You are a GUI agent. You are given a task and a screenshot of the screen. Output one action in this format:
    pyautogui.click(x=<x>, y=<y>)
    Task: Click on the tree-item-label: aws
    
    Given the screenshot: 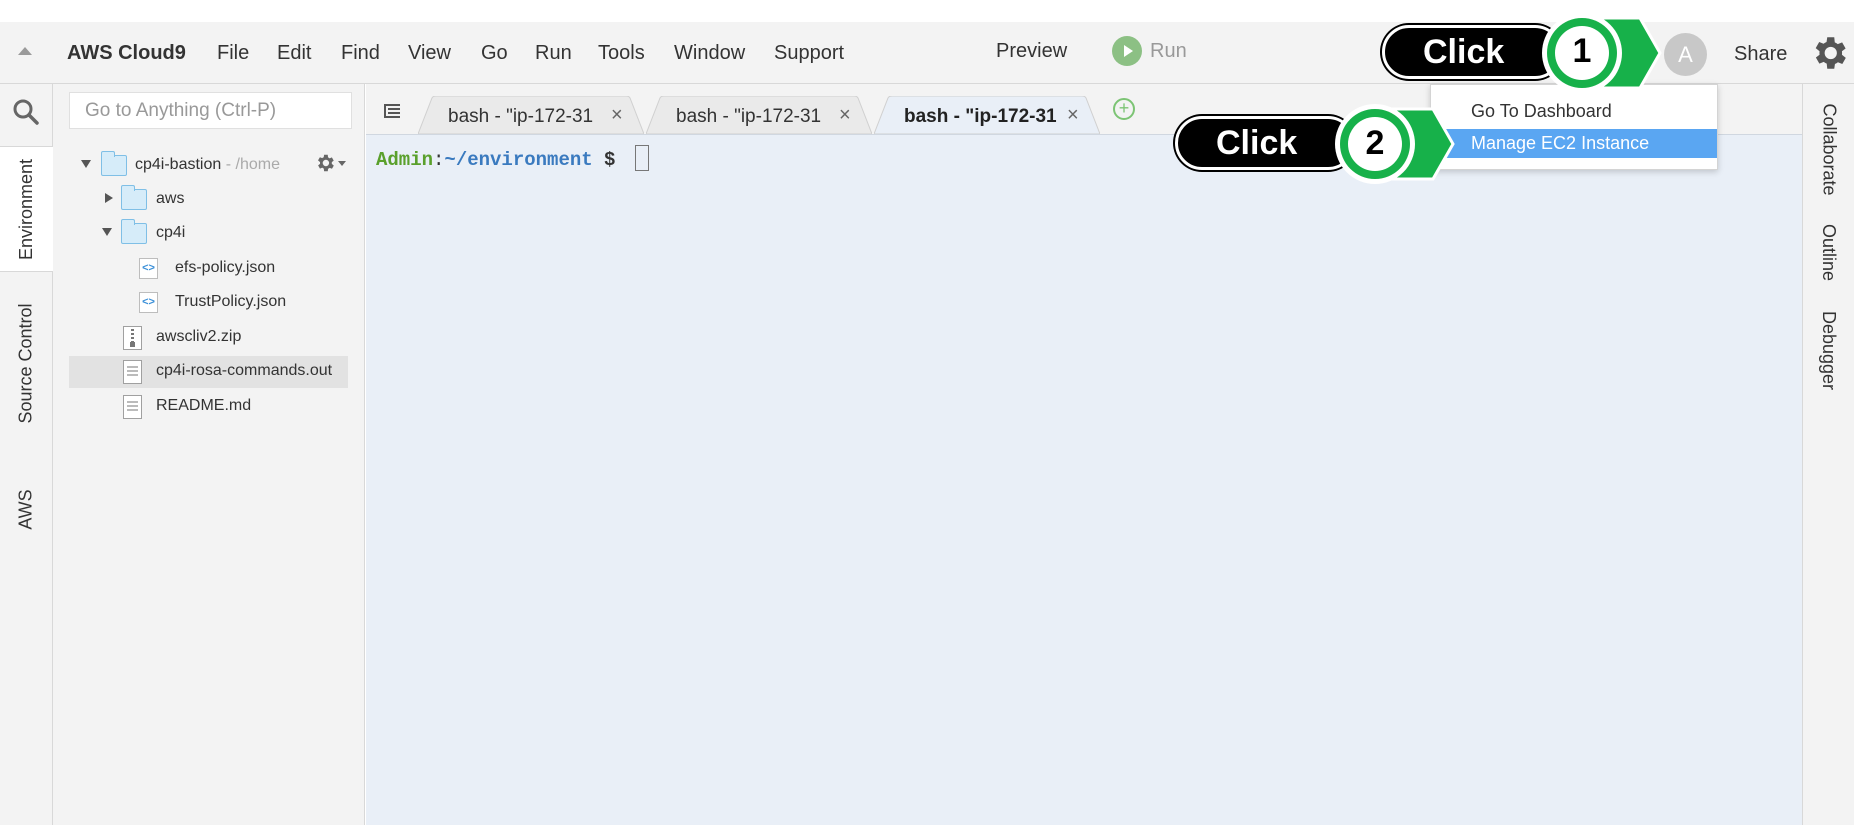 What is the action you would take?
    pyautogui.click(x=170, y=198)
    